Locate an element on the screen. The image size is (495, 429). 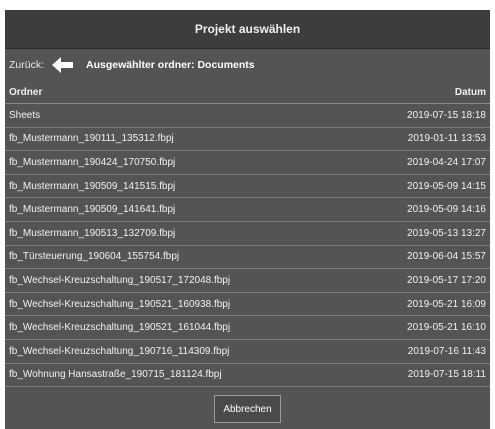
row-name: Sheets is located at coordinates (25, 115).